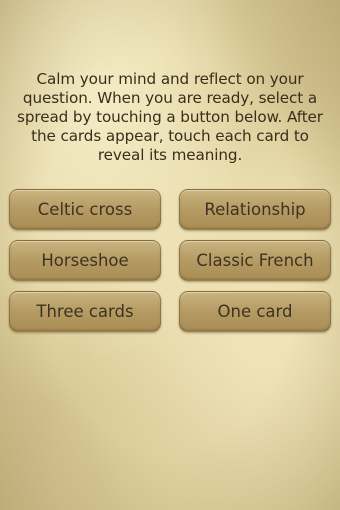  I want to click on classic-french-button: Classic French, so click(255, 260).